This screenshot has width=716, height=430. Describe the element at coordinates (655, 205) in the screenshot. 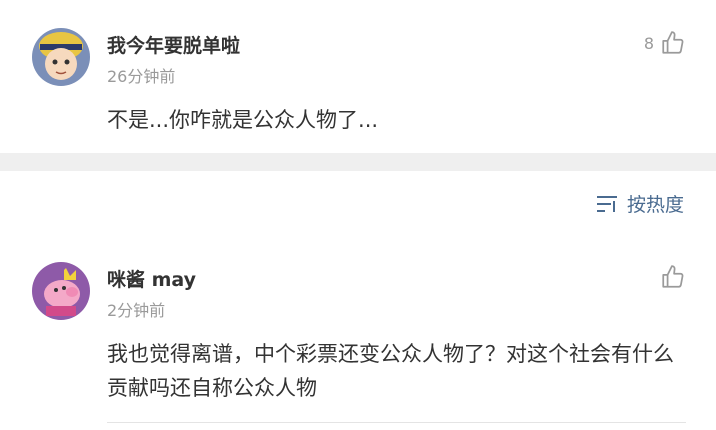

I see `sort-label: 按热度` at that location.